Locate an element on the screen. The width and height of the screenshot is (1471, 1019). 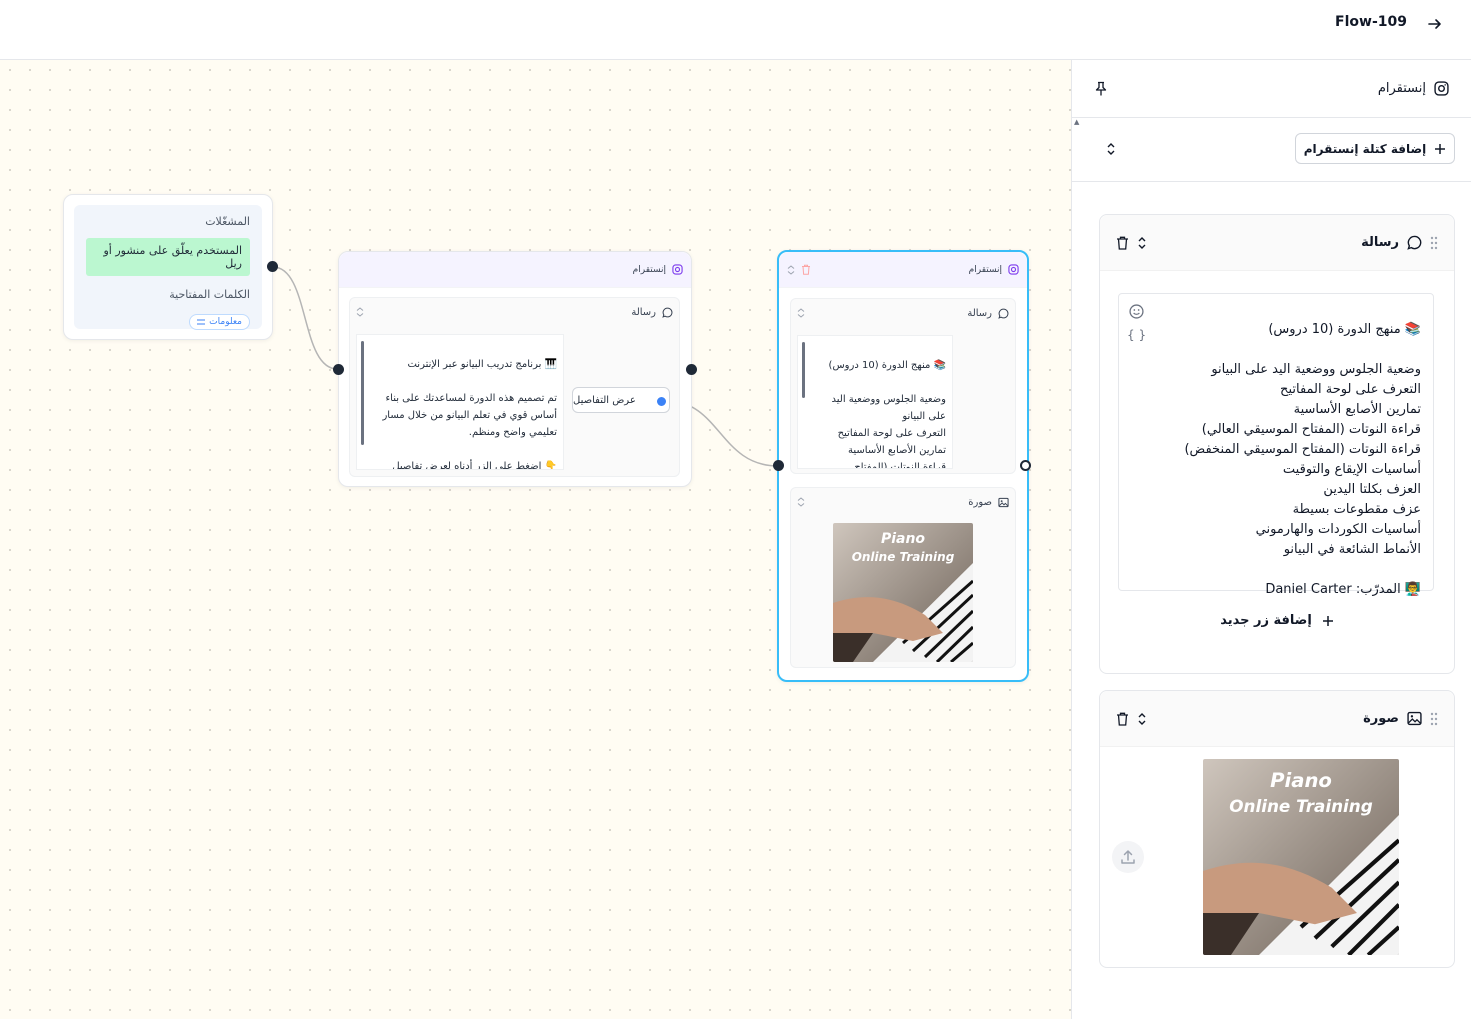
node2-header-label: إنستقرام is located at coordinates (985, 269).